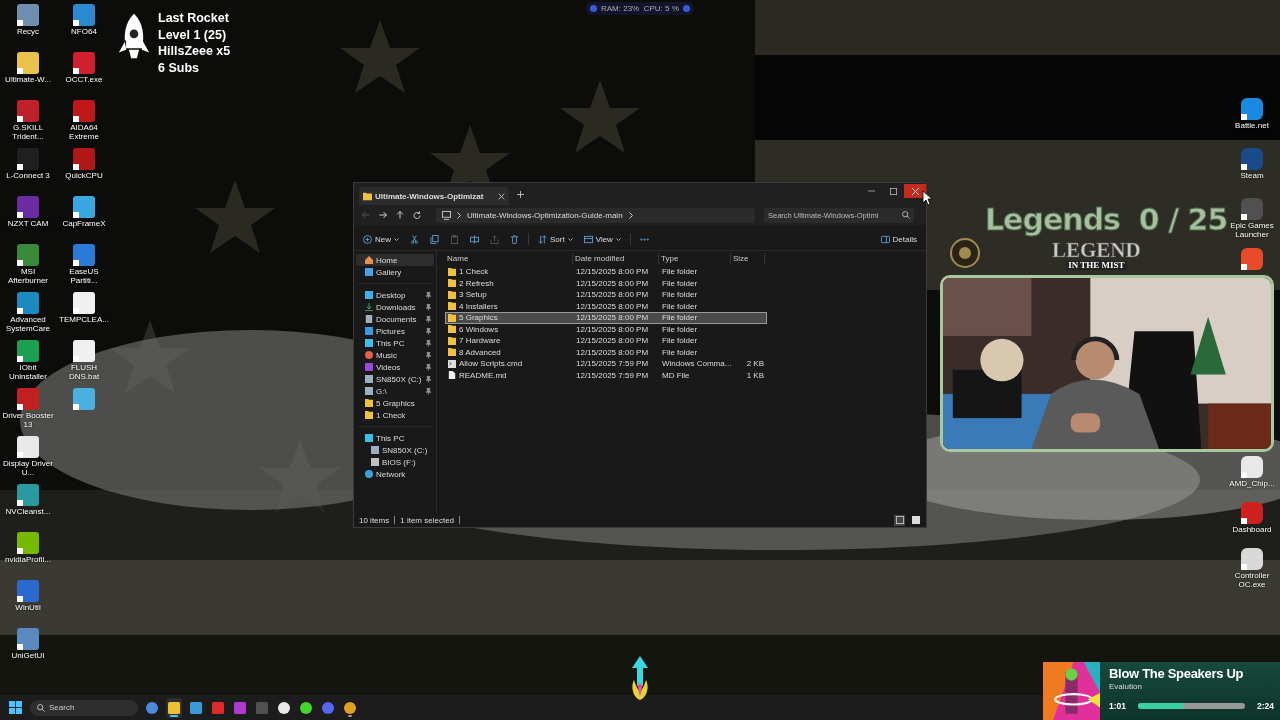  Describe the element at coordinates (84, 707) in the screenshot. I see `search-field: Search` at that location.